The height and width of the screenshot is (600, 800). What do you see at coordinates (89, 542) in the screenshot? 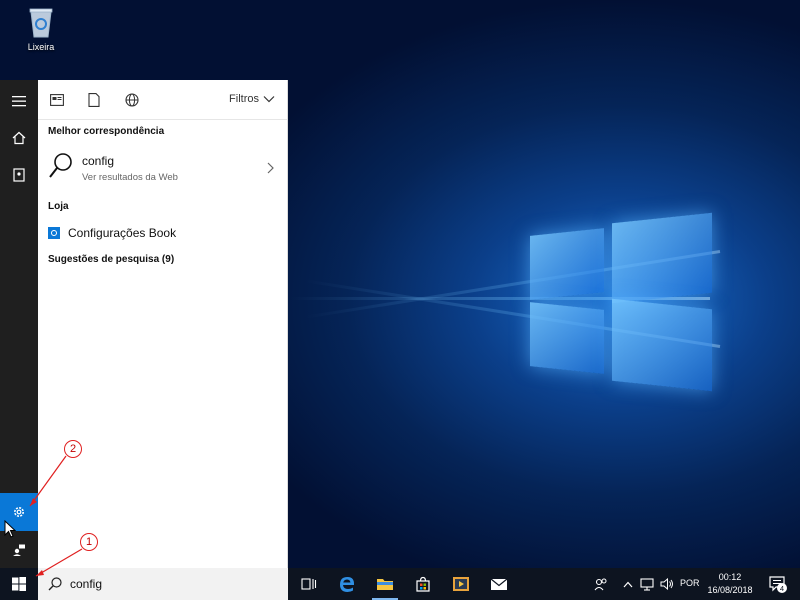
I see `annotation-callout-1: 1` at bounding box center [89, 542].